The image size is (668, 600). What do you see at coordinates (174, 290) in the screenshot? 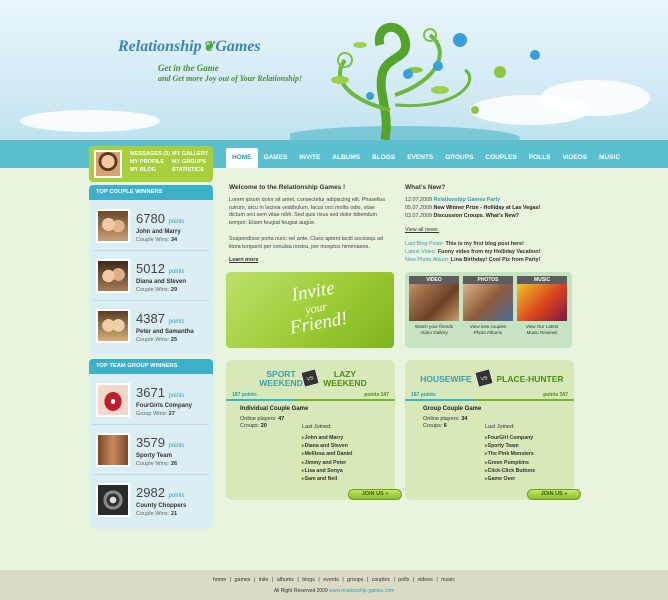
I see `wins-value: 29` at bounding box center [174, 290].